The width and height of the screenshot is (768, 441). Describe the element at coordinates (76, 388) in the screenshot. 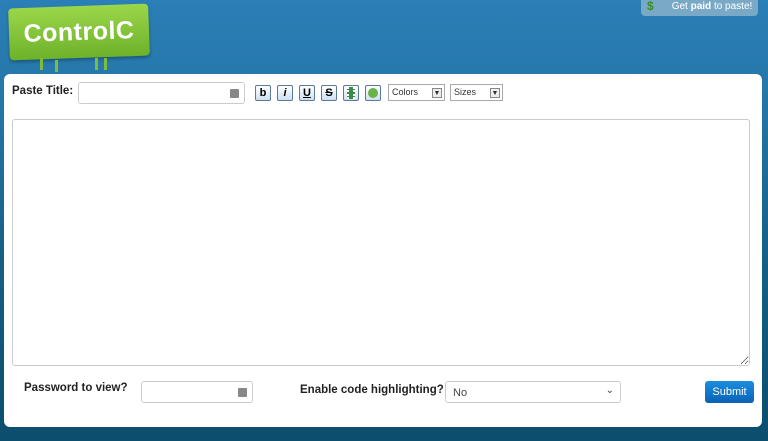

I see `password-label: Password to view?` at that location.